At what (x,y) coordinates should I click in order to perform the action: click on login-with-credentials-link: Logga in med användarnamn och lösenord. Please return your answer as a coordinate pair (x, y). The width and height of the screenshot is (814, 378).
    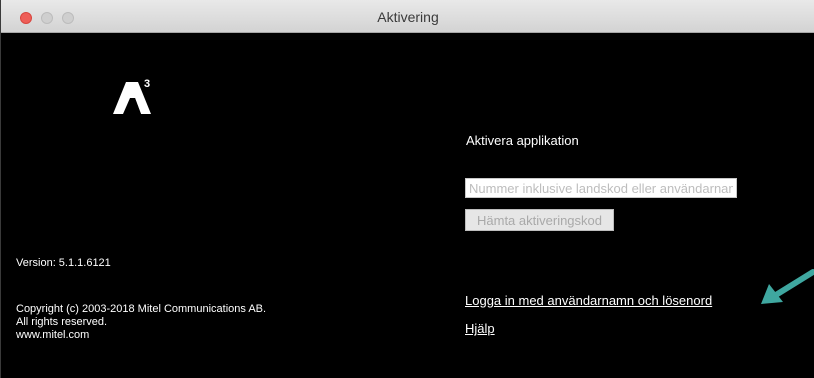
    Looking at the image, I should click on (588, 300).